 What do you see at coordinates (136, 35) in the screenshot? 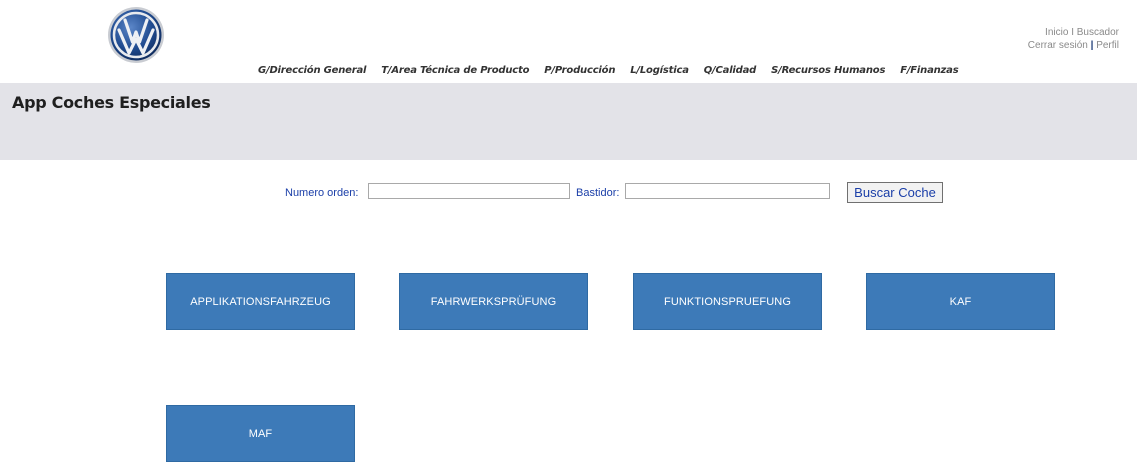
I see `volkswagen-logo-icon` at bounding box center [136, 35].